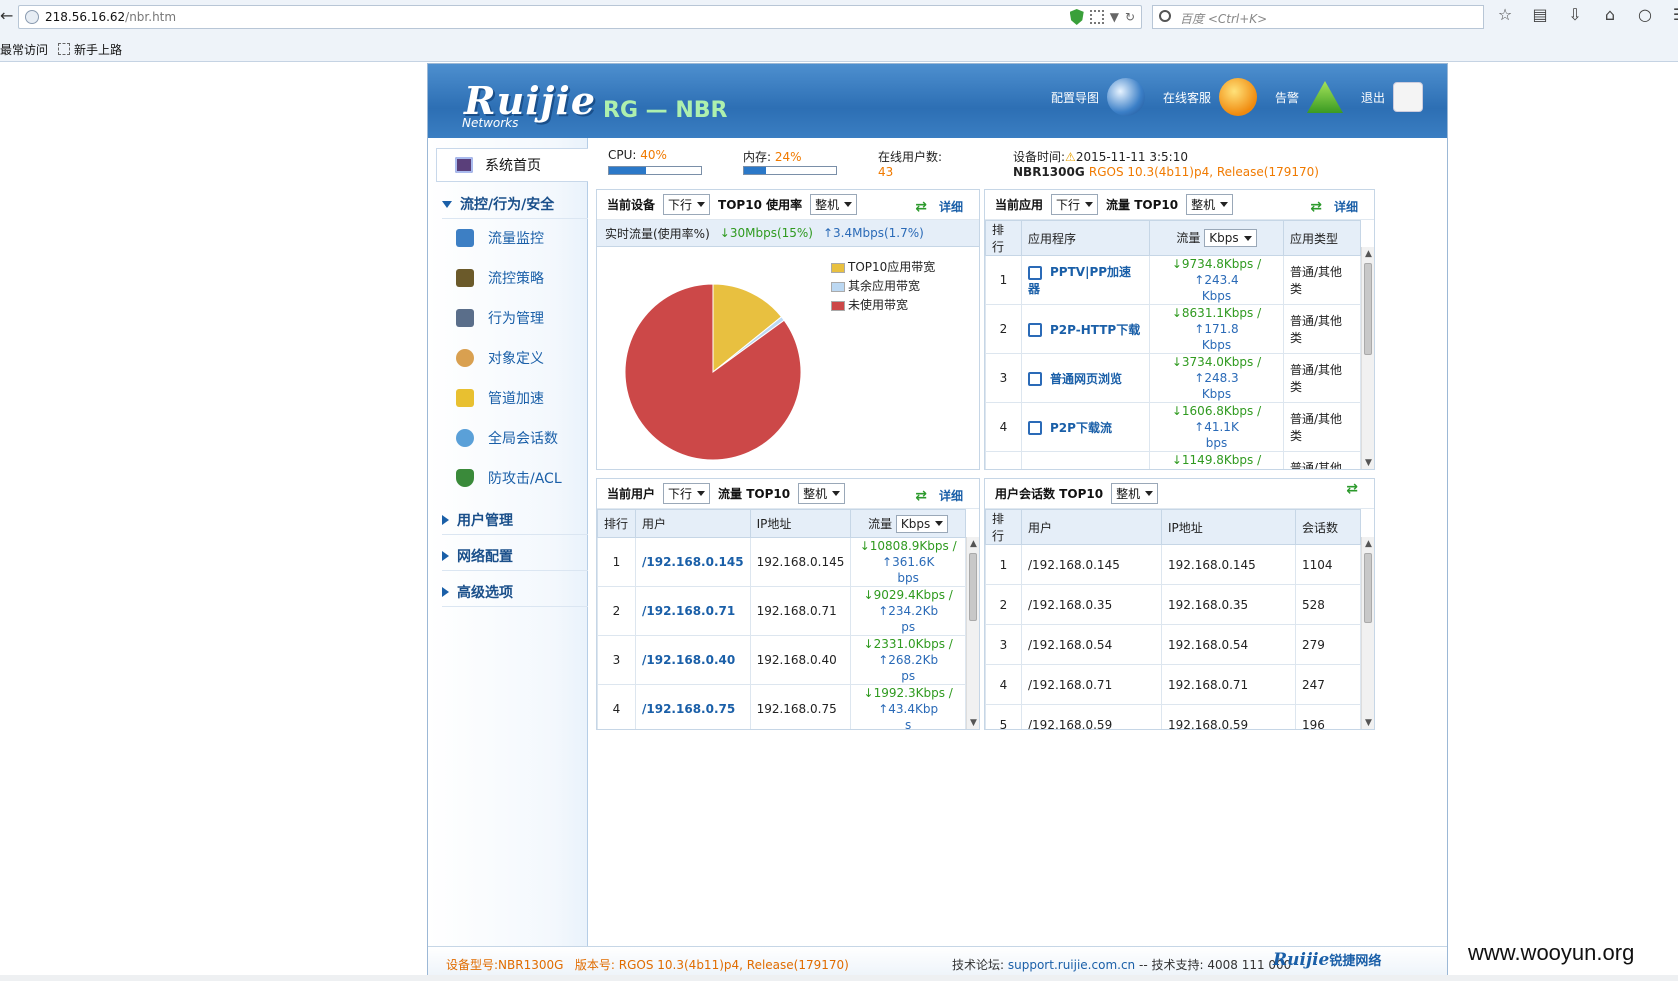 The width and height of the screenshot is (1678, 981). Describe the element at coordinates (1098, 97) in the screenshot. I see `config-map-link: 配置导图` at that location.